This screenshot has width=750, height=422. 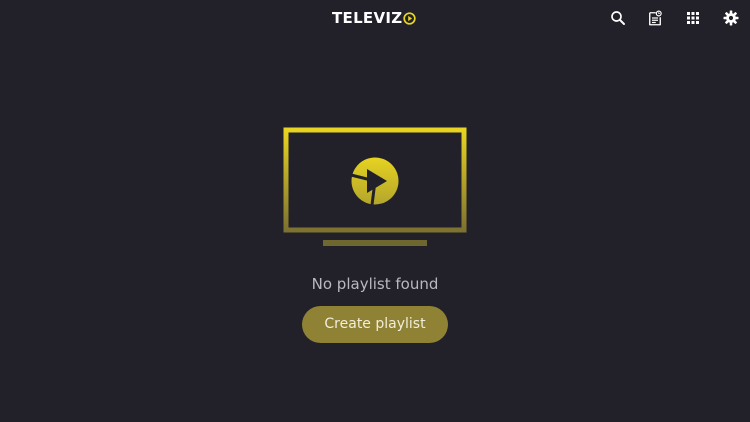 I want to click on apps-grid-button, so click(x=693, y=18).